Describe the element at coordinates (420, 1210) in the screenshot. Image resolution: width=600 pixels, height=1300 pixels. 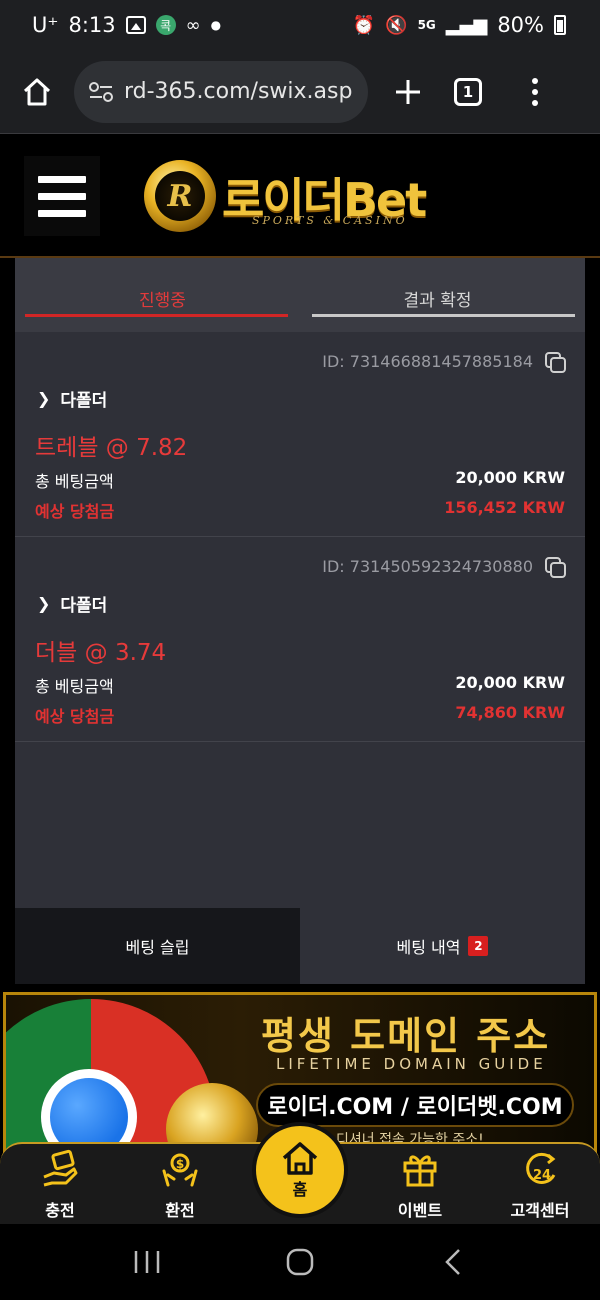
I see `nav-event-label: 이벤트` at that location.